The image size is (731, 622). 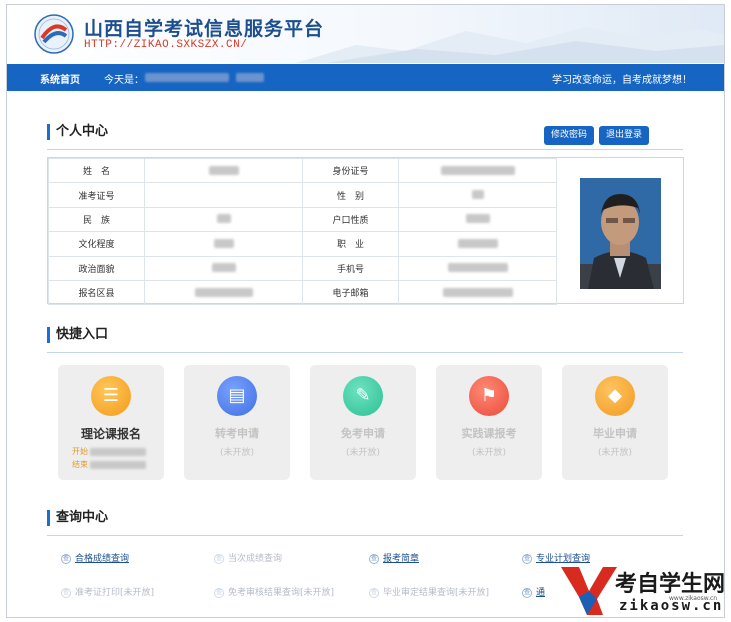 What do you see at coordinates (237, 396) in the screenshot?
I see `document-icon: ▤` at bounding box center [237, 396].